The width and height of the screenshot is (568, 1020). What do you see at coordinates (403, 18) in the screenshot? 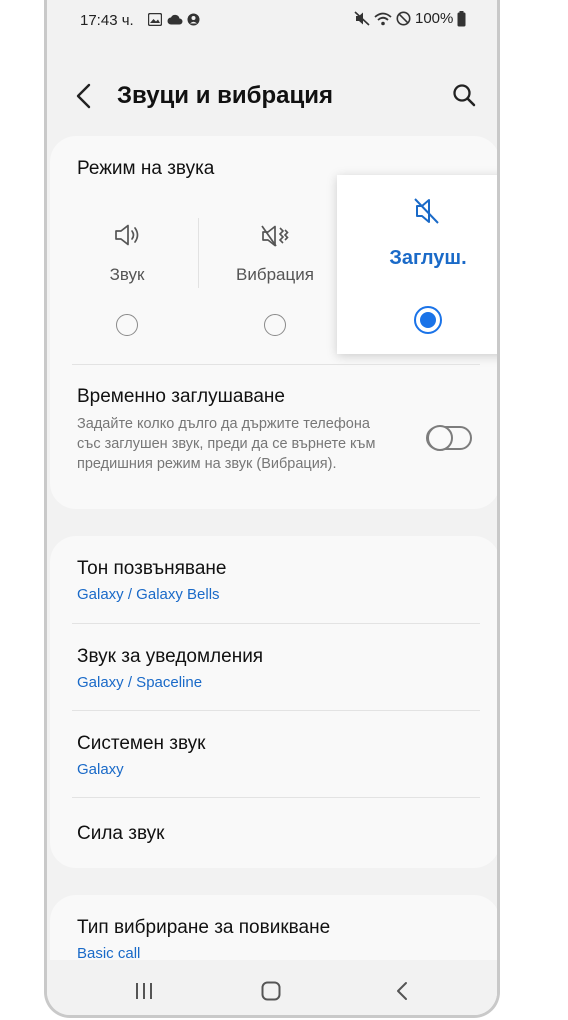
I see `no-disturb-status-icon` at bounding box center [403, 18].